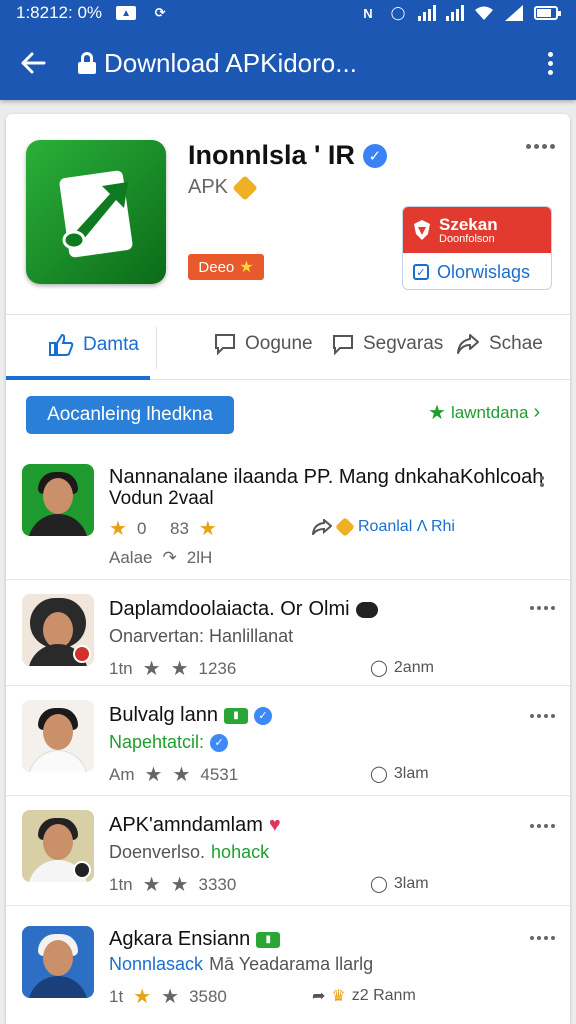  I want to click on battery-icon, so click(547, 13).